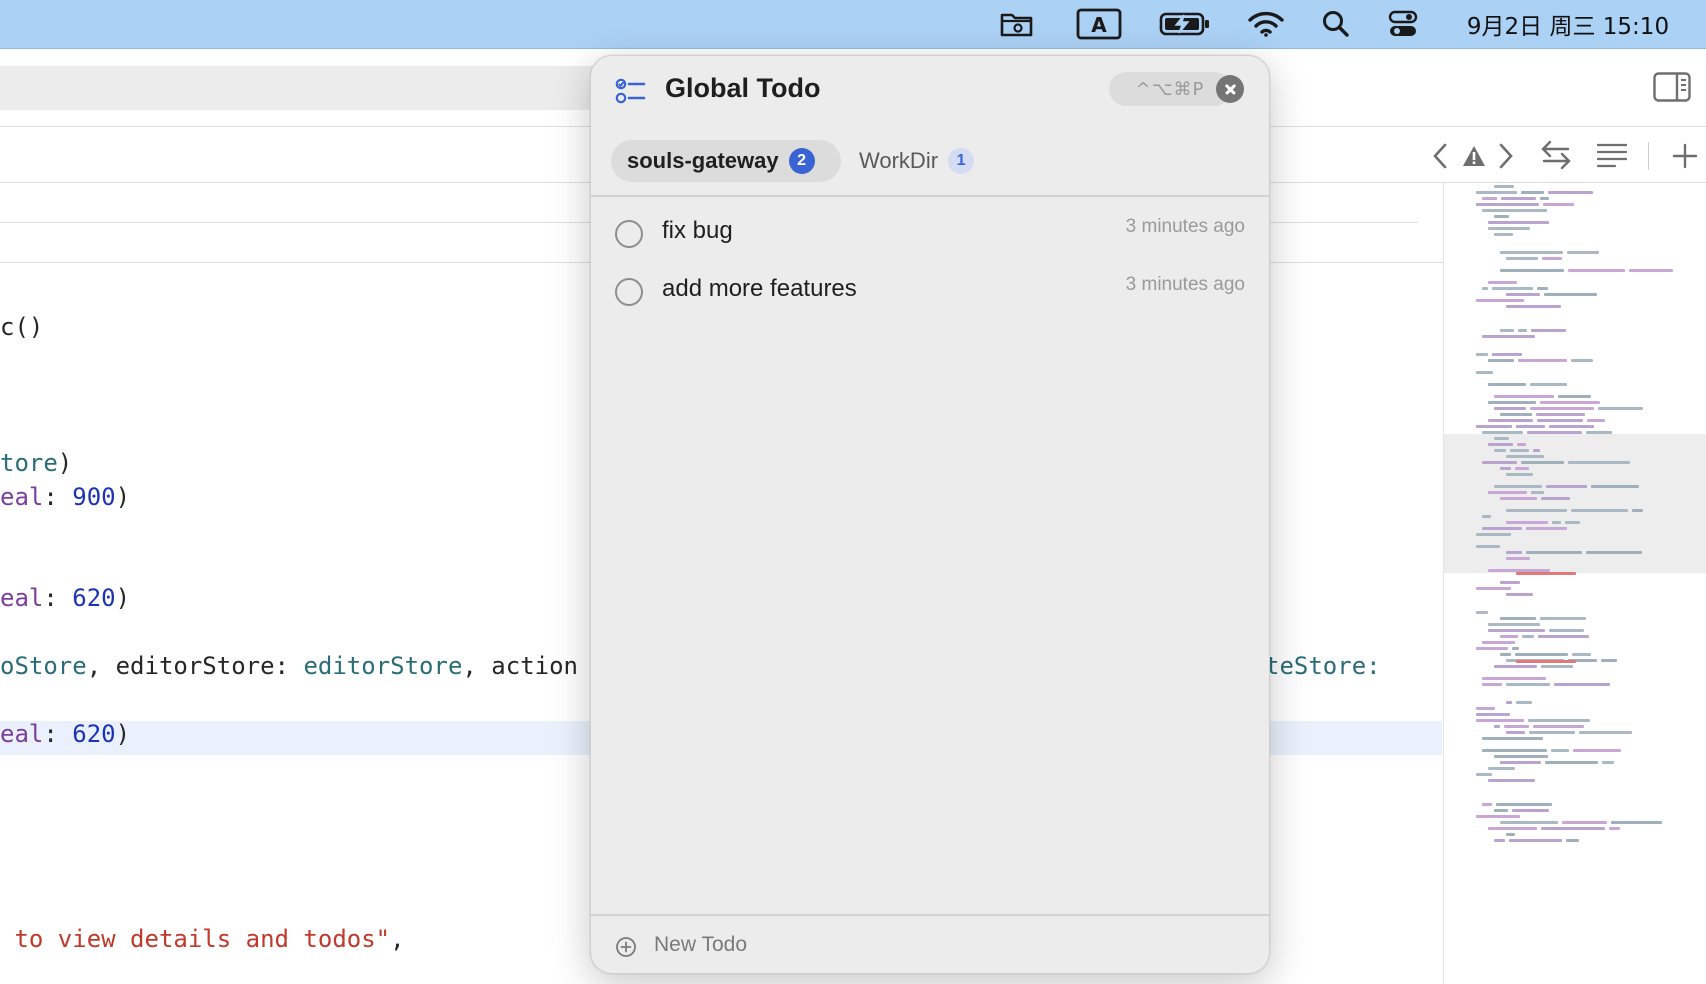 Image resolution: width=1706 pixels, height=984 pixels. I want to click on panel-title: Global Todo, so click(743, 88).